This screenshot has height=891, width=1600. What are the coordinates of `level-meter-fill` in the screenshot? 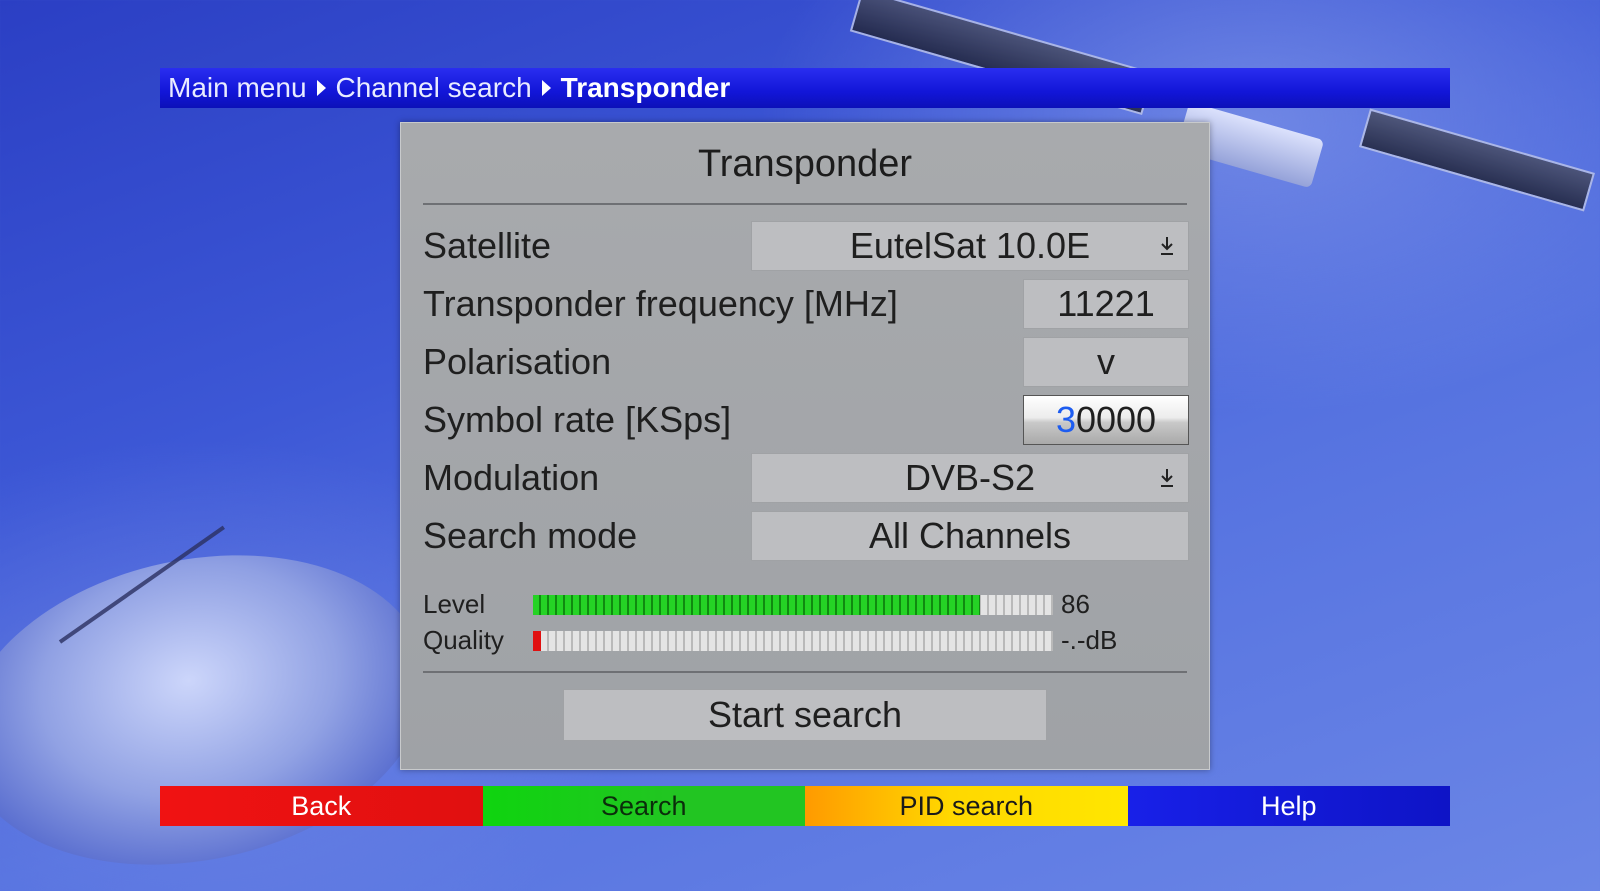 It's located at (757, 605).